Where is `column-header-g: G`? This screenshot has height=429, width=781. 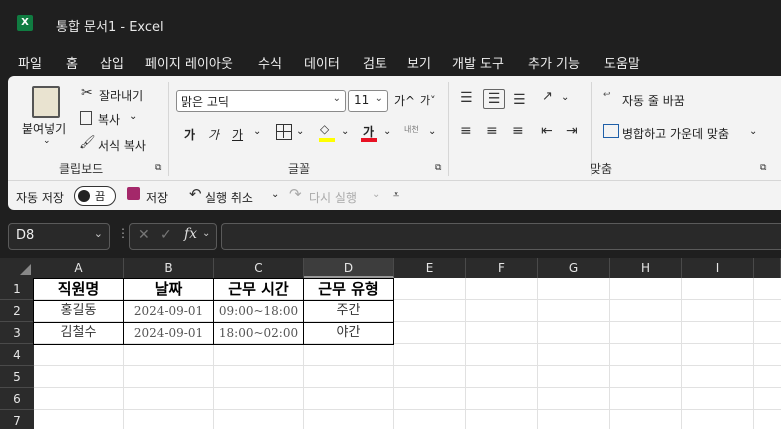 column-header-g: G is located at coordinates (574, 268).